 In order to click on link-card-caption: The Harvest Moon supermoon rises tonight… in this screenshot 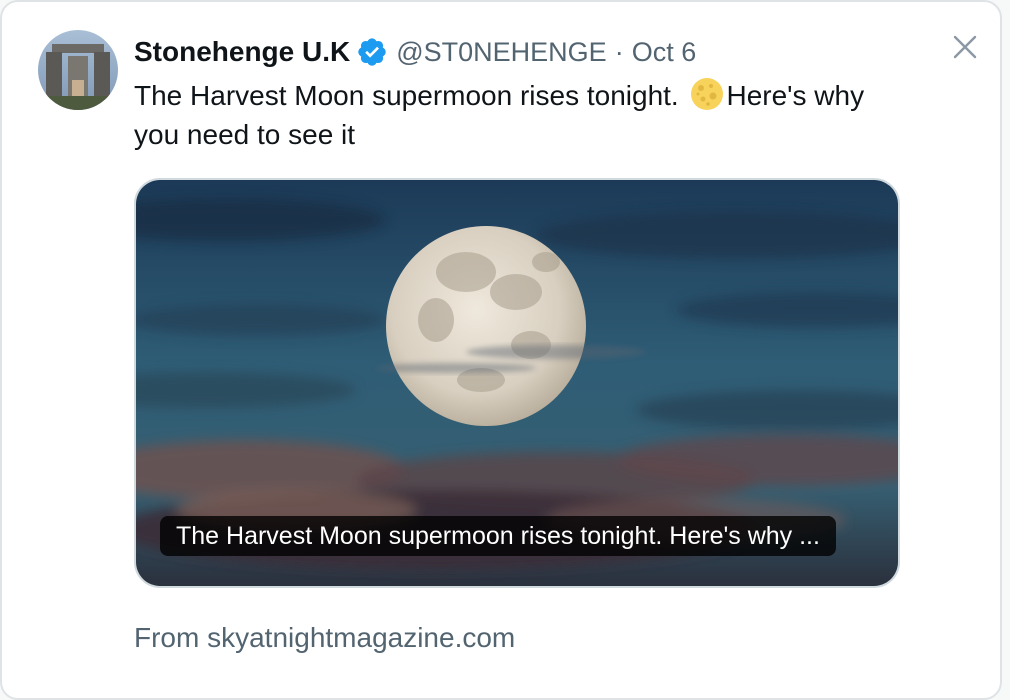, I will do `click(498, 536)`.